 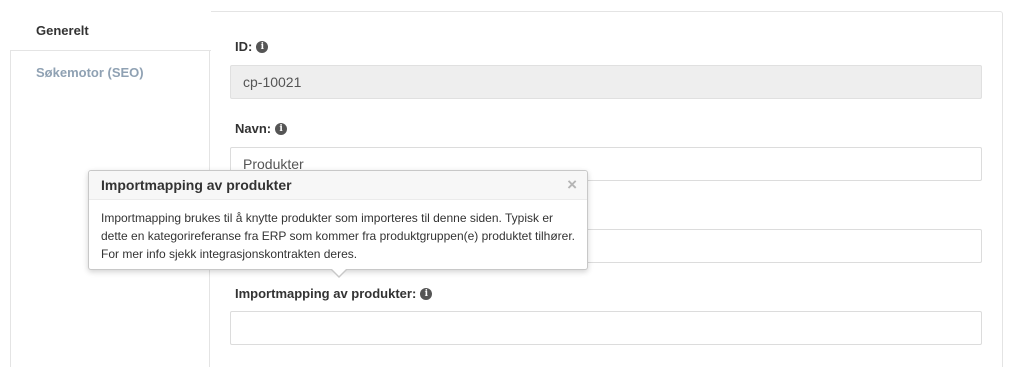 What do you see at coordinates (572, 185) in the screenshot?
I see `close-icon: ×` at bounding box center [572, 185].